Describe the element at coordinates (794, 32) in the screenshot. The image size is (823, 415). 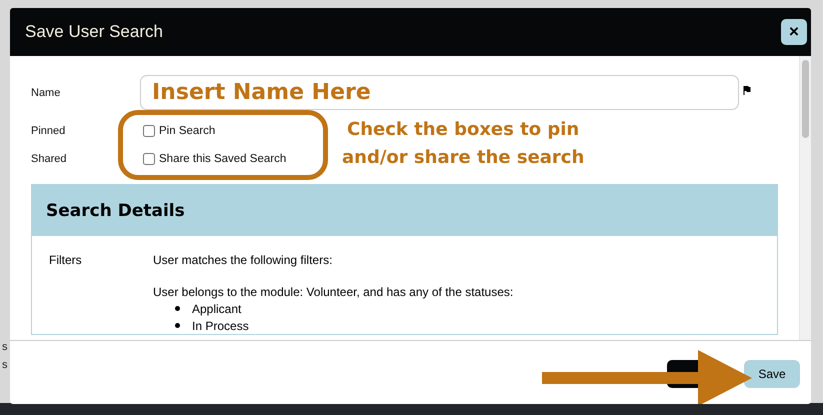
I see `close-button: ×` at that location.